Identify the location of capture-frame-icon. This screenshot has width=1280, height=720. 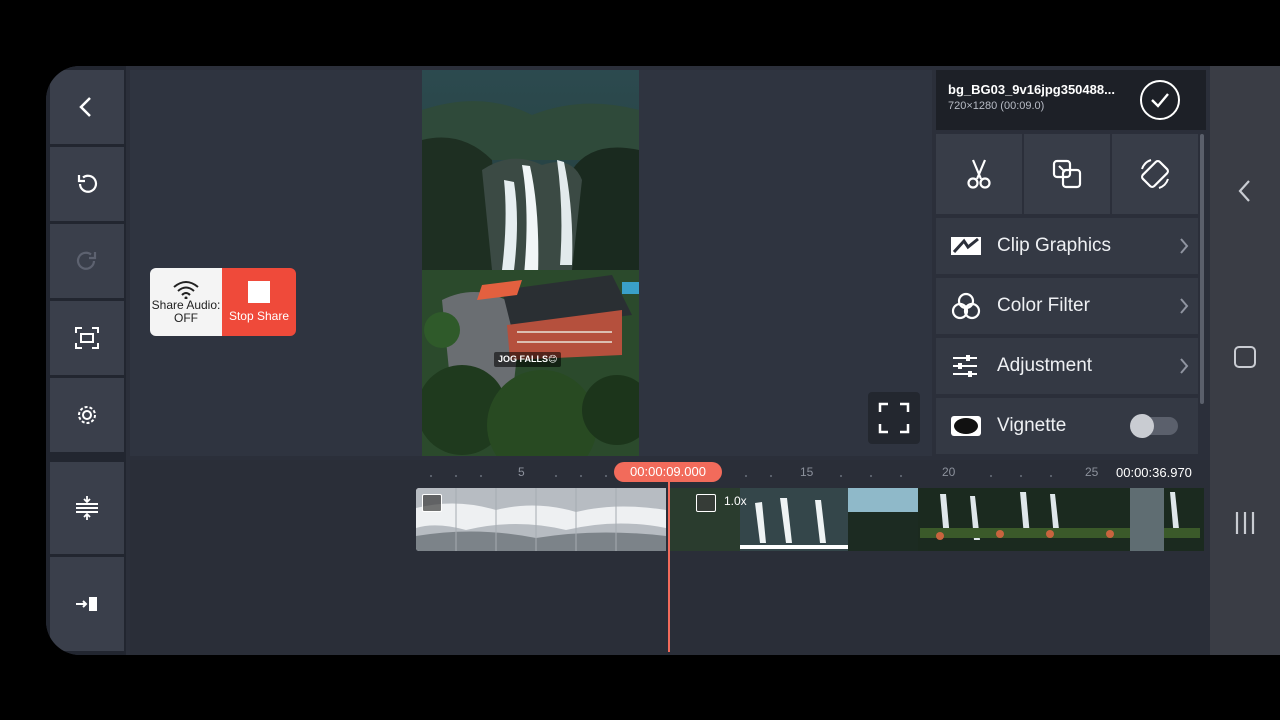
(87, 338).